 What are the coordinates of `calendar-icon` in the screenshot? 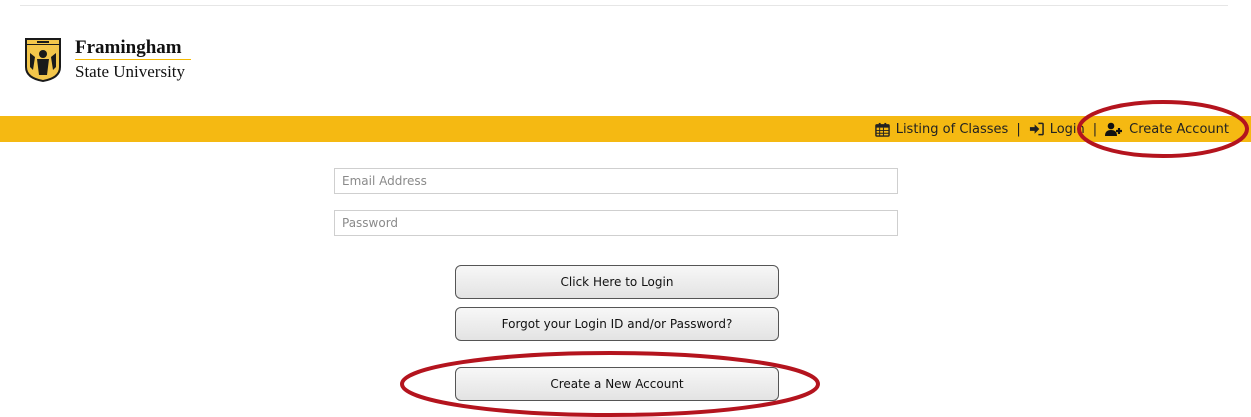 It's located at (882, 129).